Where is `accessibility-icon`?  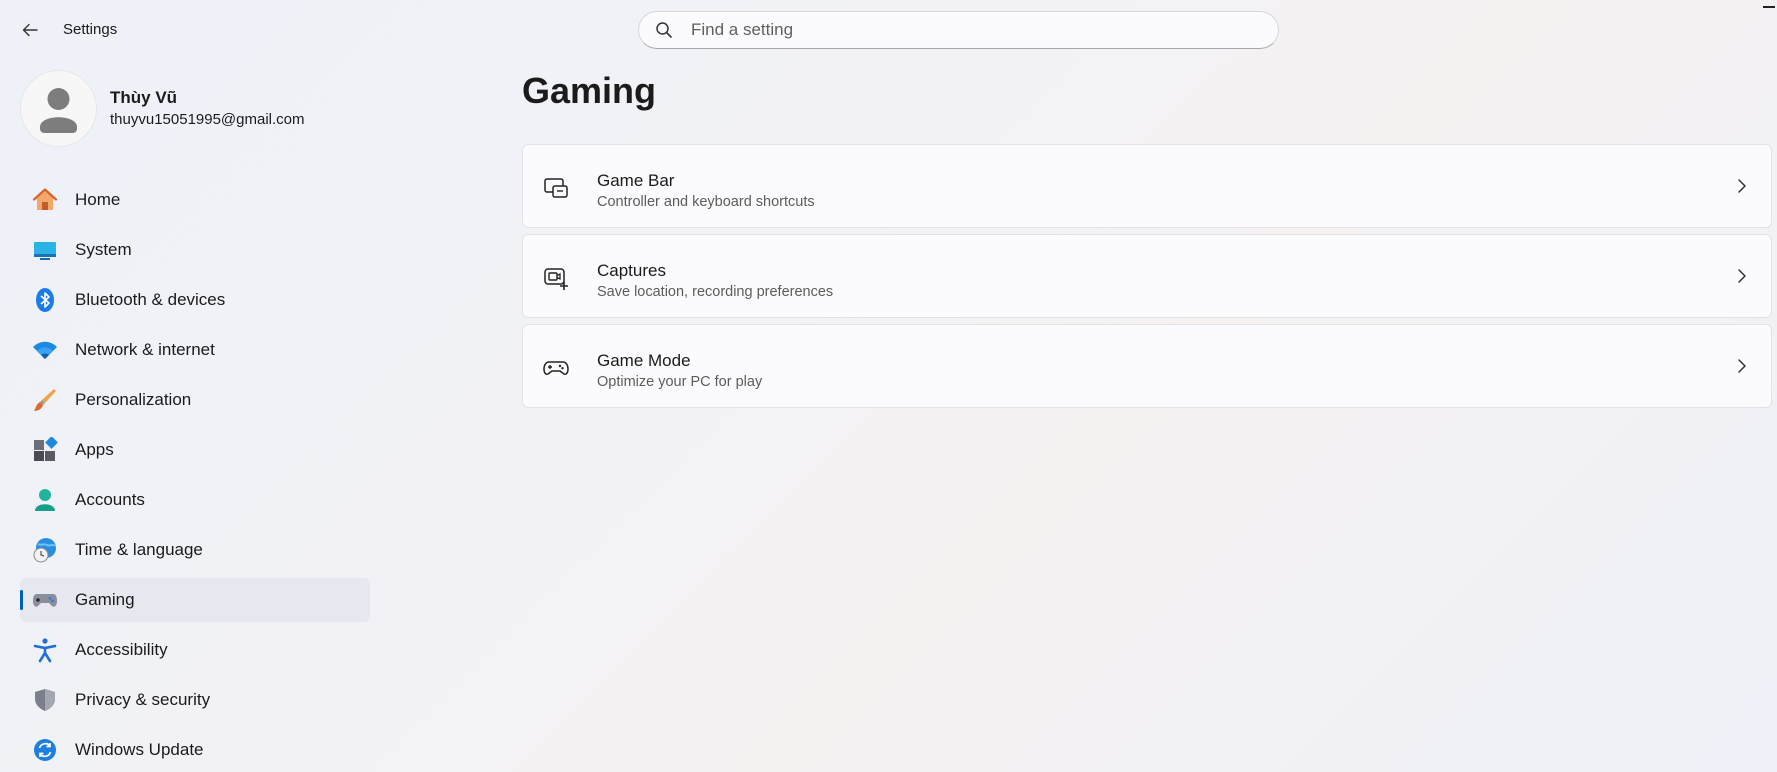 accessibility-icon is located at coordinates (45, 650).